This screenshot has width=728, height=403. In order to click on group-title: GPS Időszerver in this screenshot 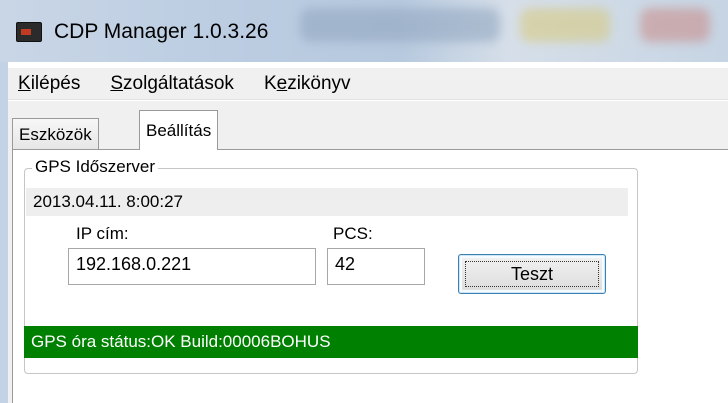, I will do `click(95, 167)`.